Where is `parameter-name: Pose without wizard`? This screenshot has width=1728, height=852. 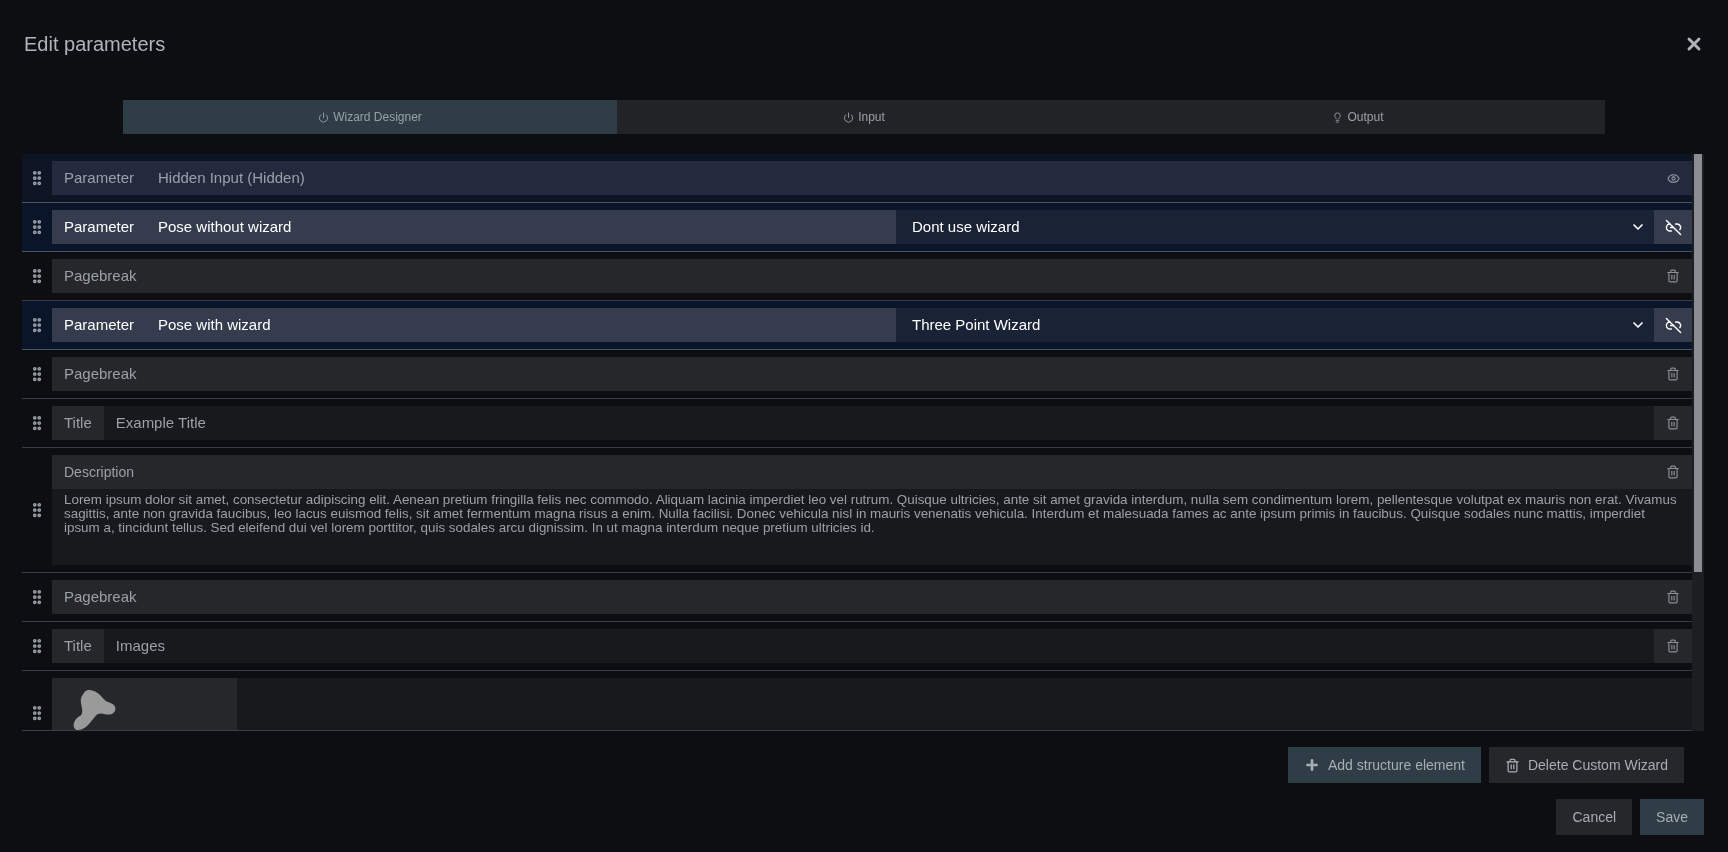
parameter-name: Pose without wizard is located at coordinates (521, 227).